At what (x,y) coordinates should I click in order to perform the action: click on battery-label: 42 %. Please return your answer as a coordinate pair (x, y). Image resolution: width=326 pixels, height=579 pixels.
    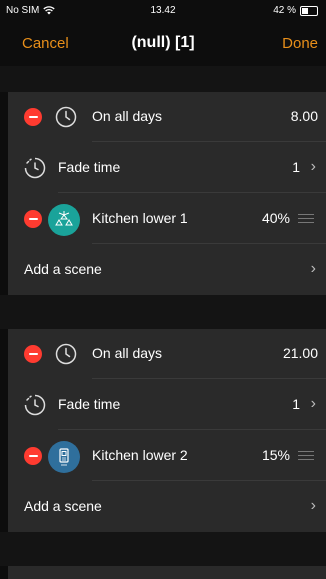
    Looking at the image, I should click on (284, 10).